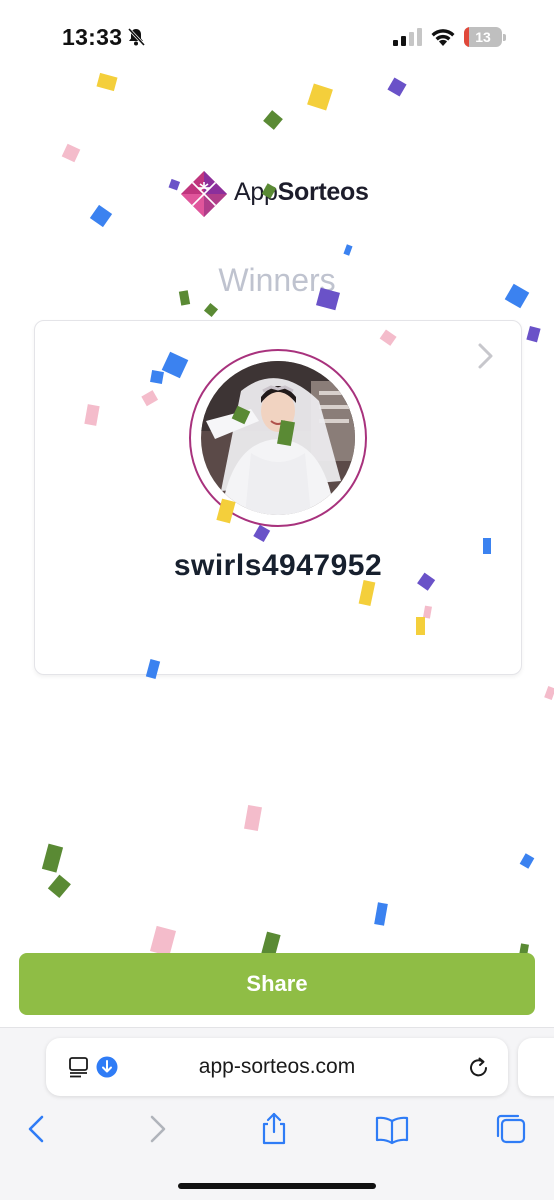 The width and height of the screenshot is (554, 1200). I want to click on page-title: Winners, so click(277, 280).